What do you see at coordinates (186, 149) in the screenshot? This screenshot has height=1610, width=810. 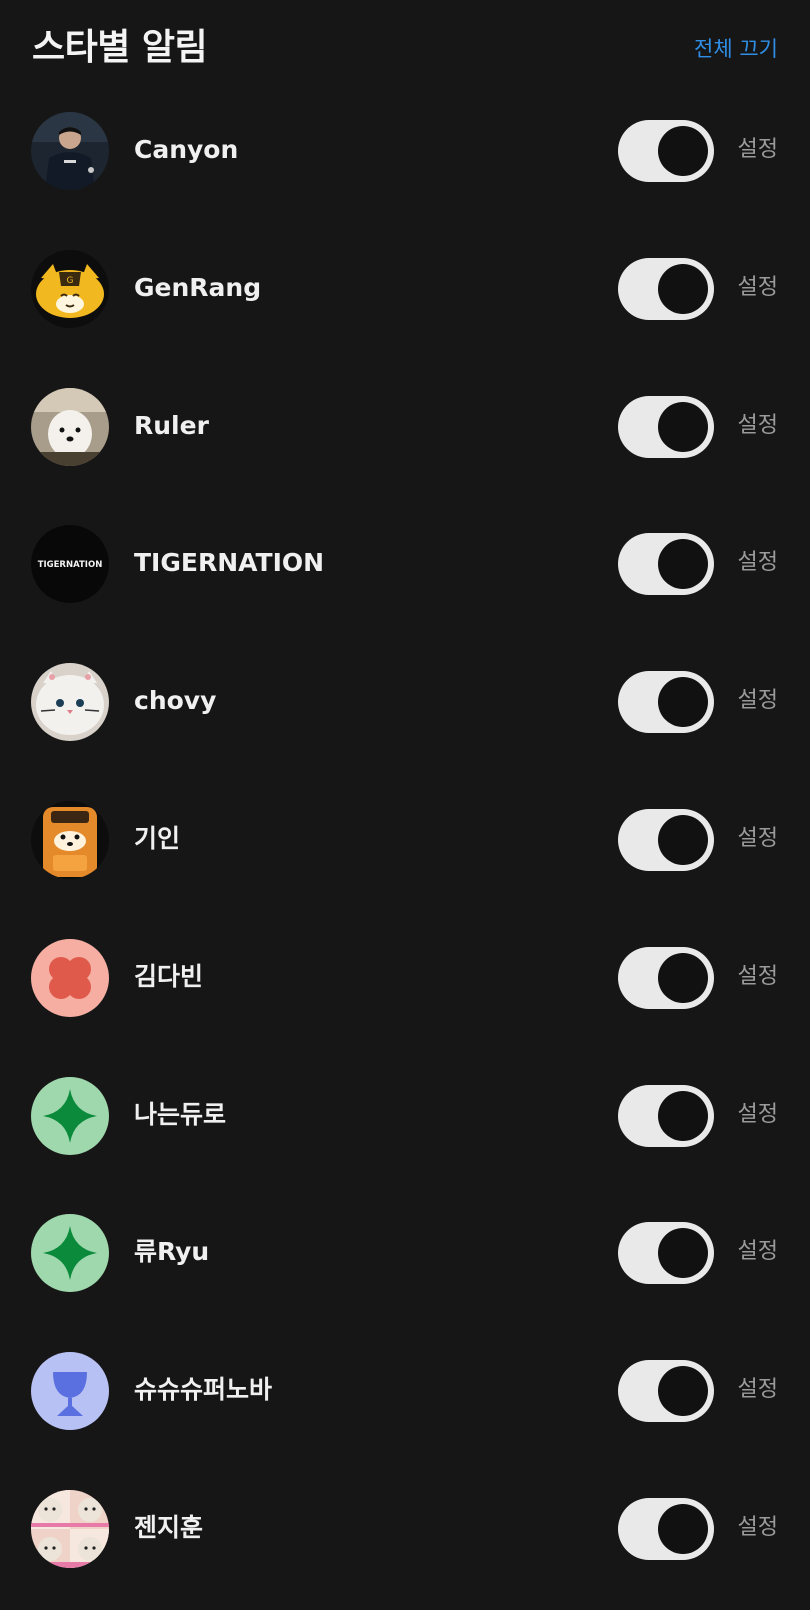 I see `star-name: Canyon` at bounding box center [186, 149].